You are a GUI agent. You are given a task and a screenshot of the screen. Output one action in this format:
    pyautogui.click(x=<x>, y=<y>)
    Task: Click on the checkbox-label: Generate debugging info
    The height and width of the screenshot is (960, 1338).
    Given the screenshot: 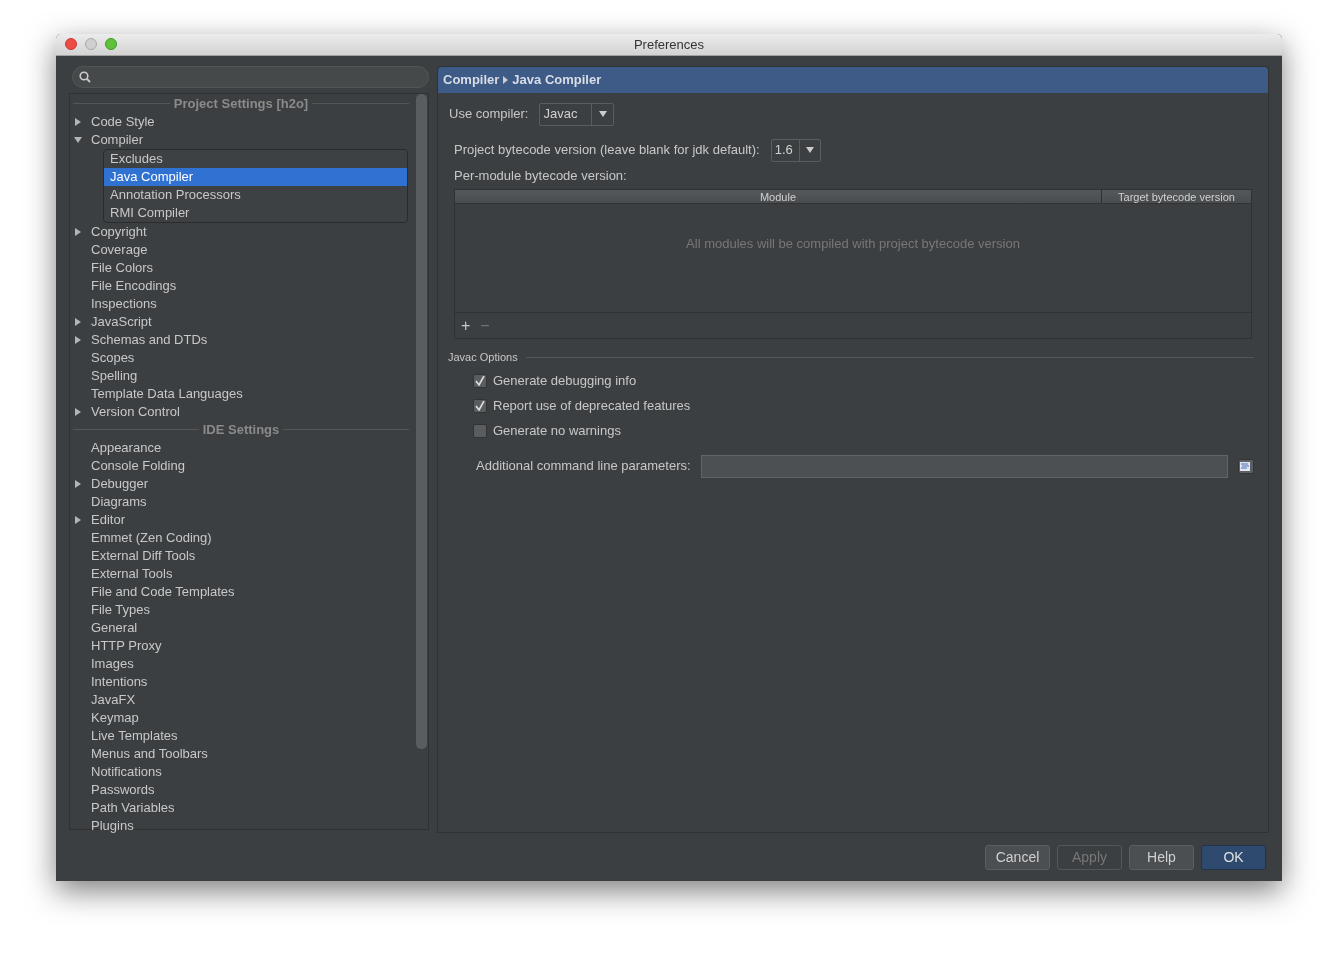 What is the action you would take?
    pyautogui.click(x=565, y=381)
    